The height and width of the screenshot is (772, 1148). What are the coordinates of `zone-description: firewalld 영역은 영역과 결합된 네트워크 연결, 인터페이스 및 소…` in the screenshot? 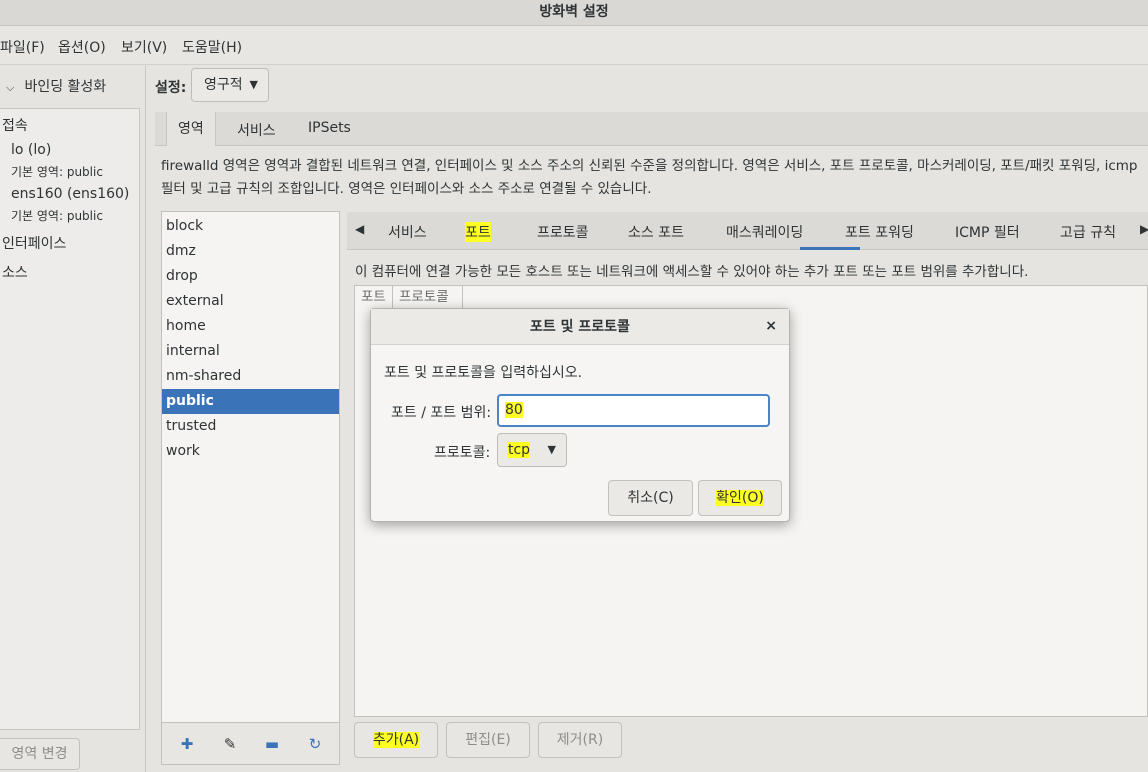 It's located at (649, 177).